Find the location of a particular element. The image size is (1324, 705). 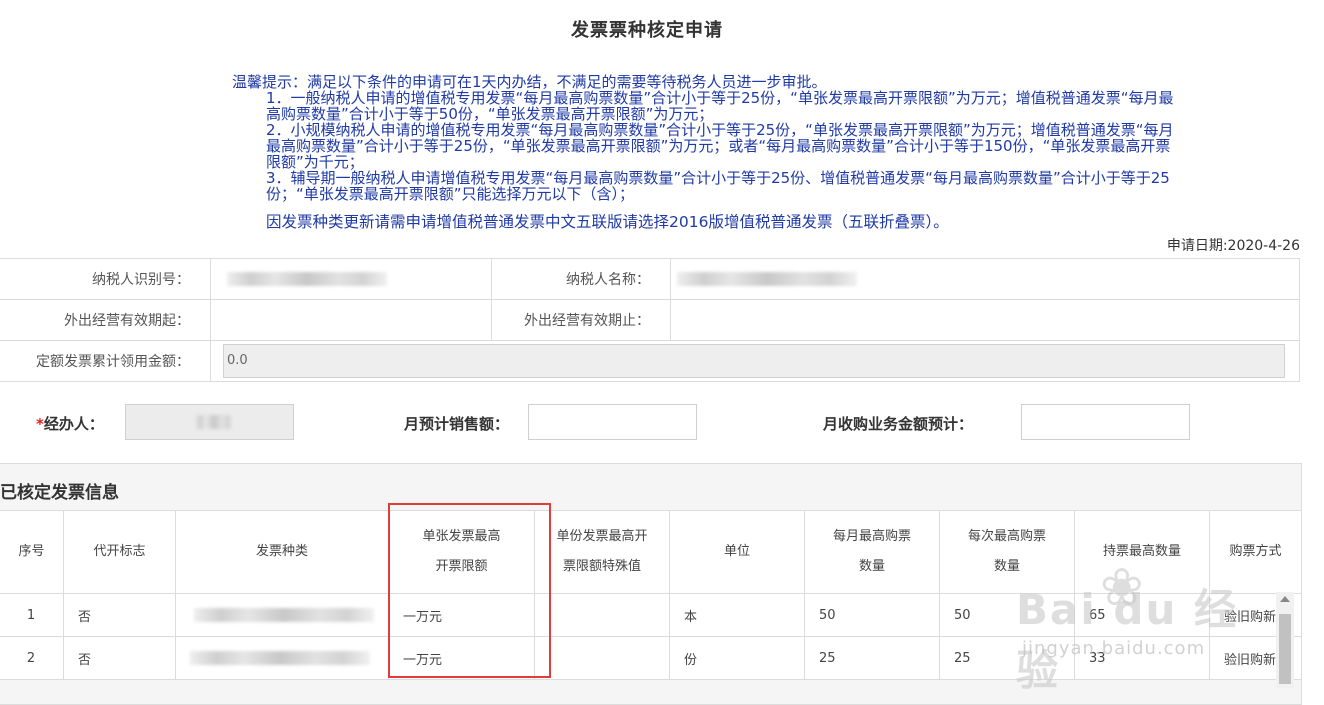

valid-from-value is located at coordinates (351, 320).